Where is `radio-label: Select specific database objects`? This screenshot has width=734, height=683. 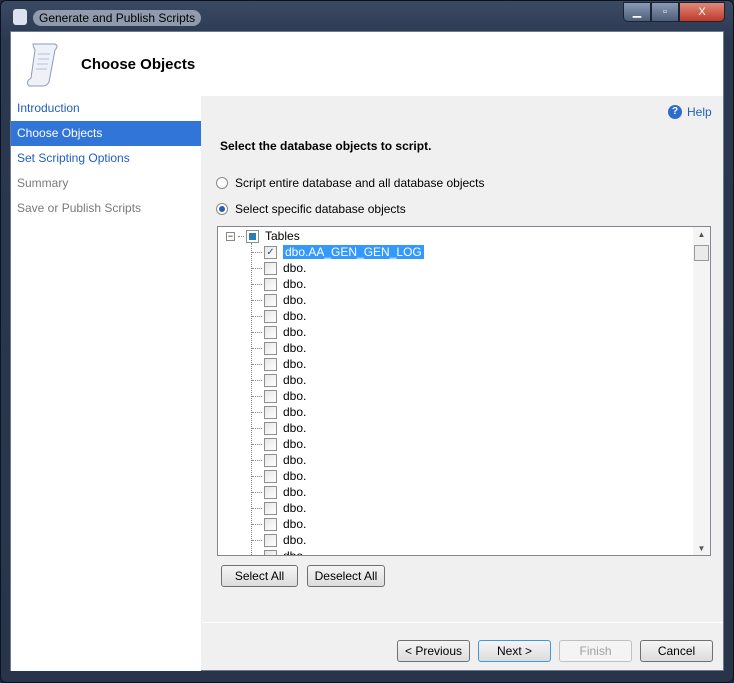
radio-label: Select specific database objects is located at coordinates (320, 209).